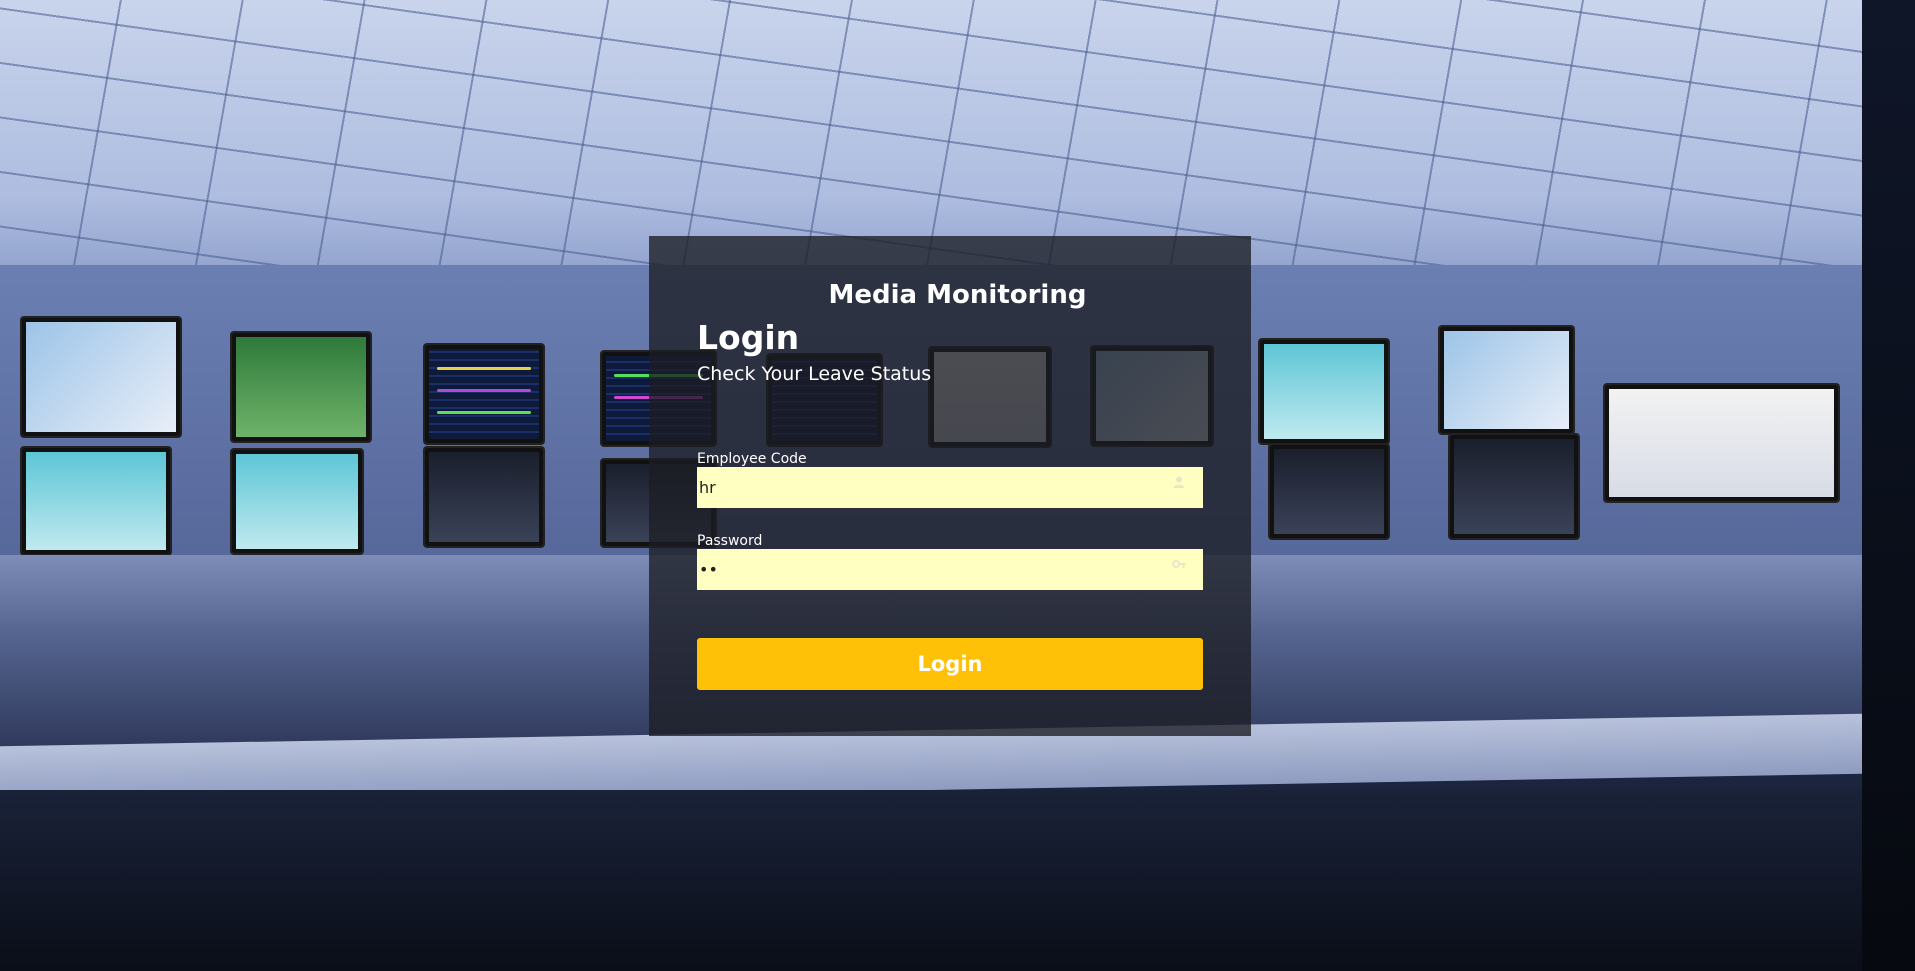 The height and width of the screenshot is (971, 1915). What do you see at coordinates (950, 487) in the screenshot?
I see `employee-code-input` at bounding box center [950, 487].